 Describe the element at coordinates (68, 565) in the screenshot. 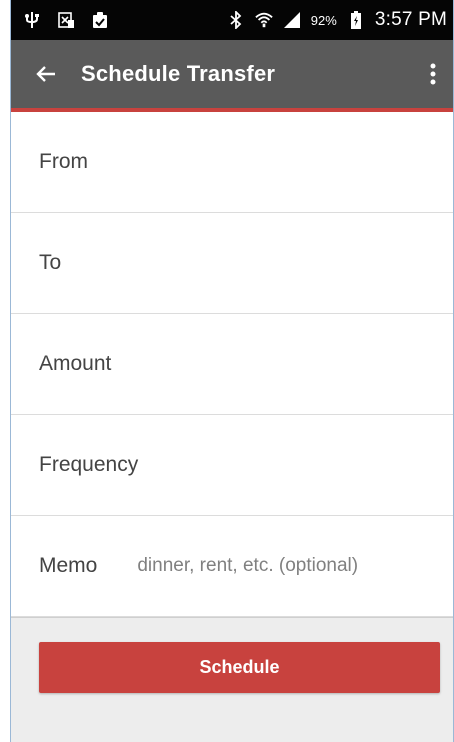

I see `memo-label: Memo` at that location.